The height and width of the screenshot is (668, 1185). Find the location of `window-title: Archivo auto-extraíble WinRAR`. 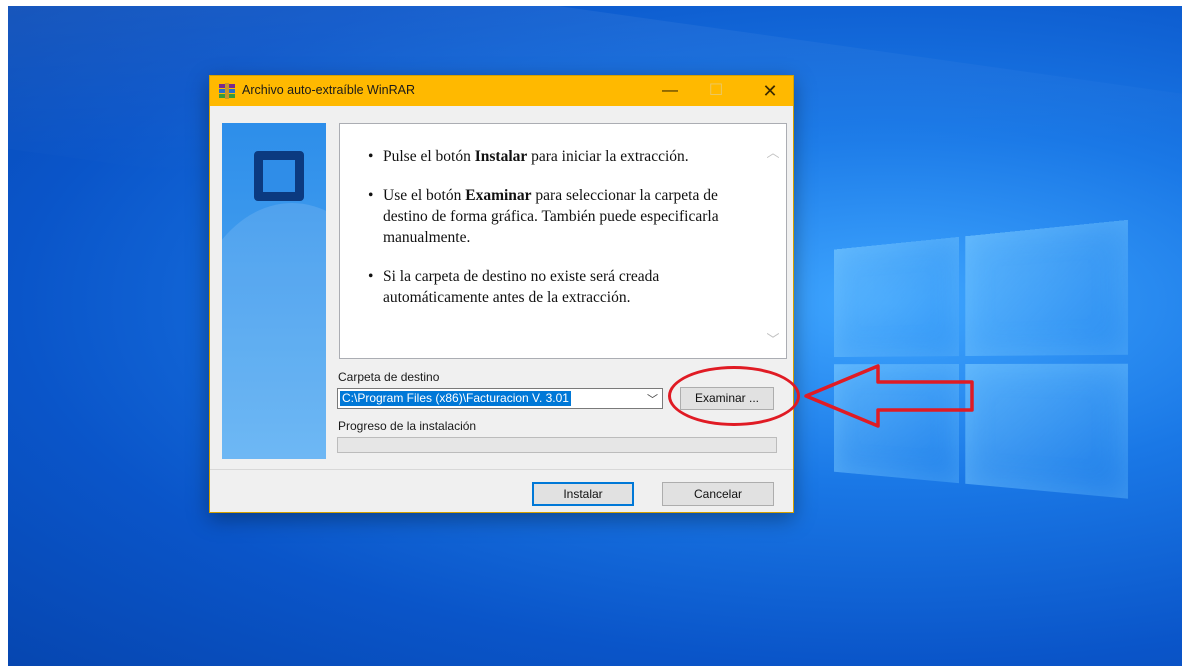

window-title: Archivo auto-extraíble WinRAR is located at coordinates (328, 90).